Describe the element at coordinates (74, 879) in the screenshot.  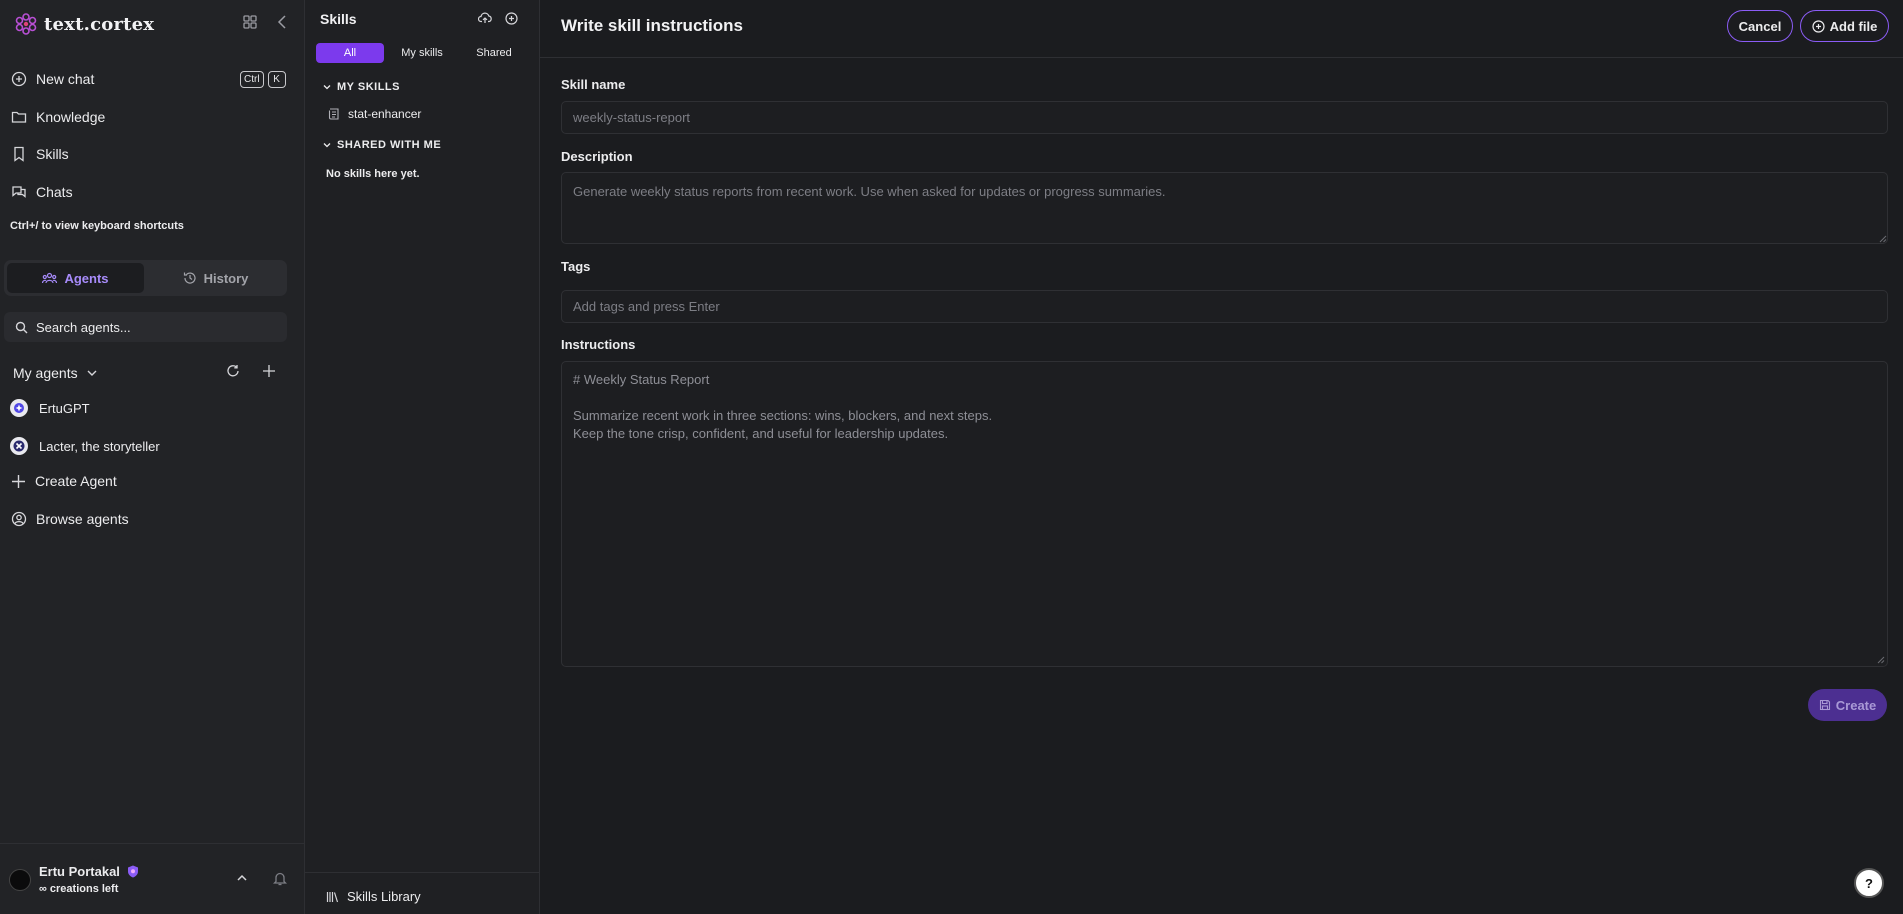
I see `user-profile: Ertu Portakal ∞ creations left` at that location.